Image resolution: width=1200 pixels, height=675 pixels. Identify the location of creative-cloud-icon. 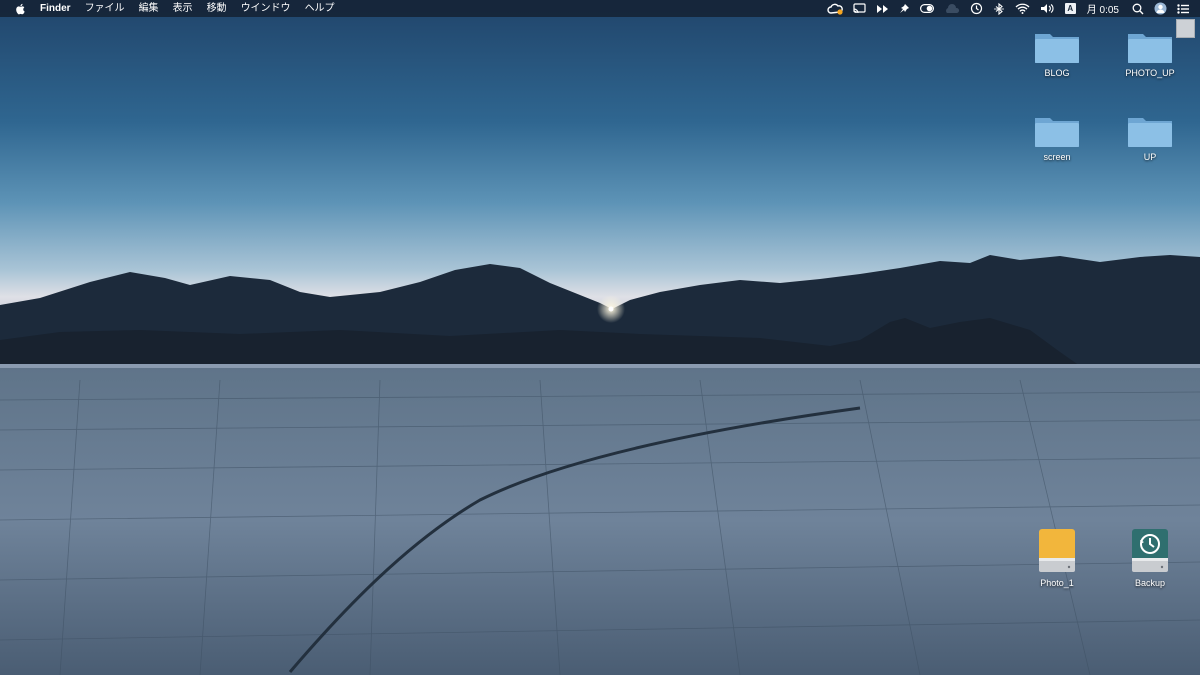
(835, 8).